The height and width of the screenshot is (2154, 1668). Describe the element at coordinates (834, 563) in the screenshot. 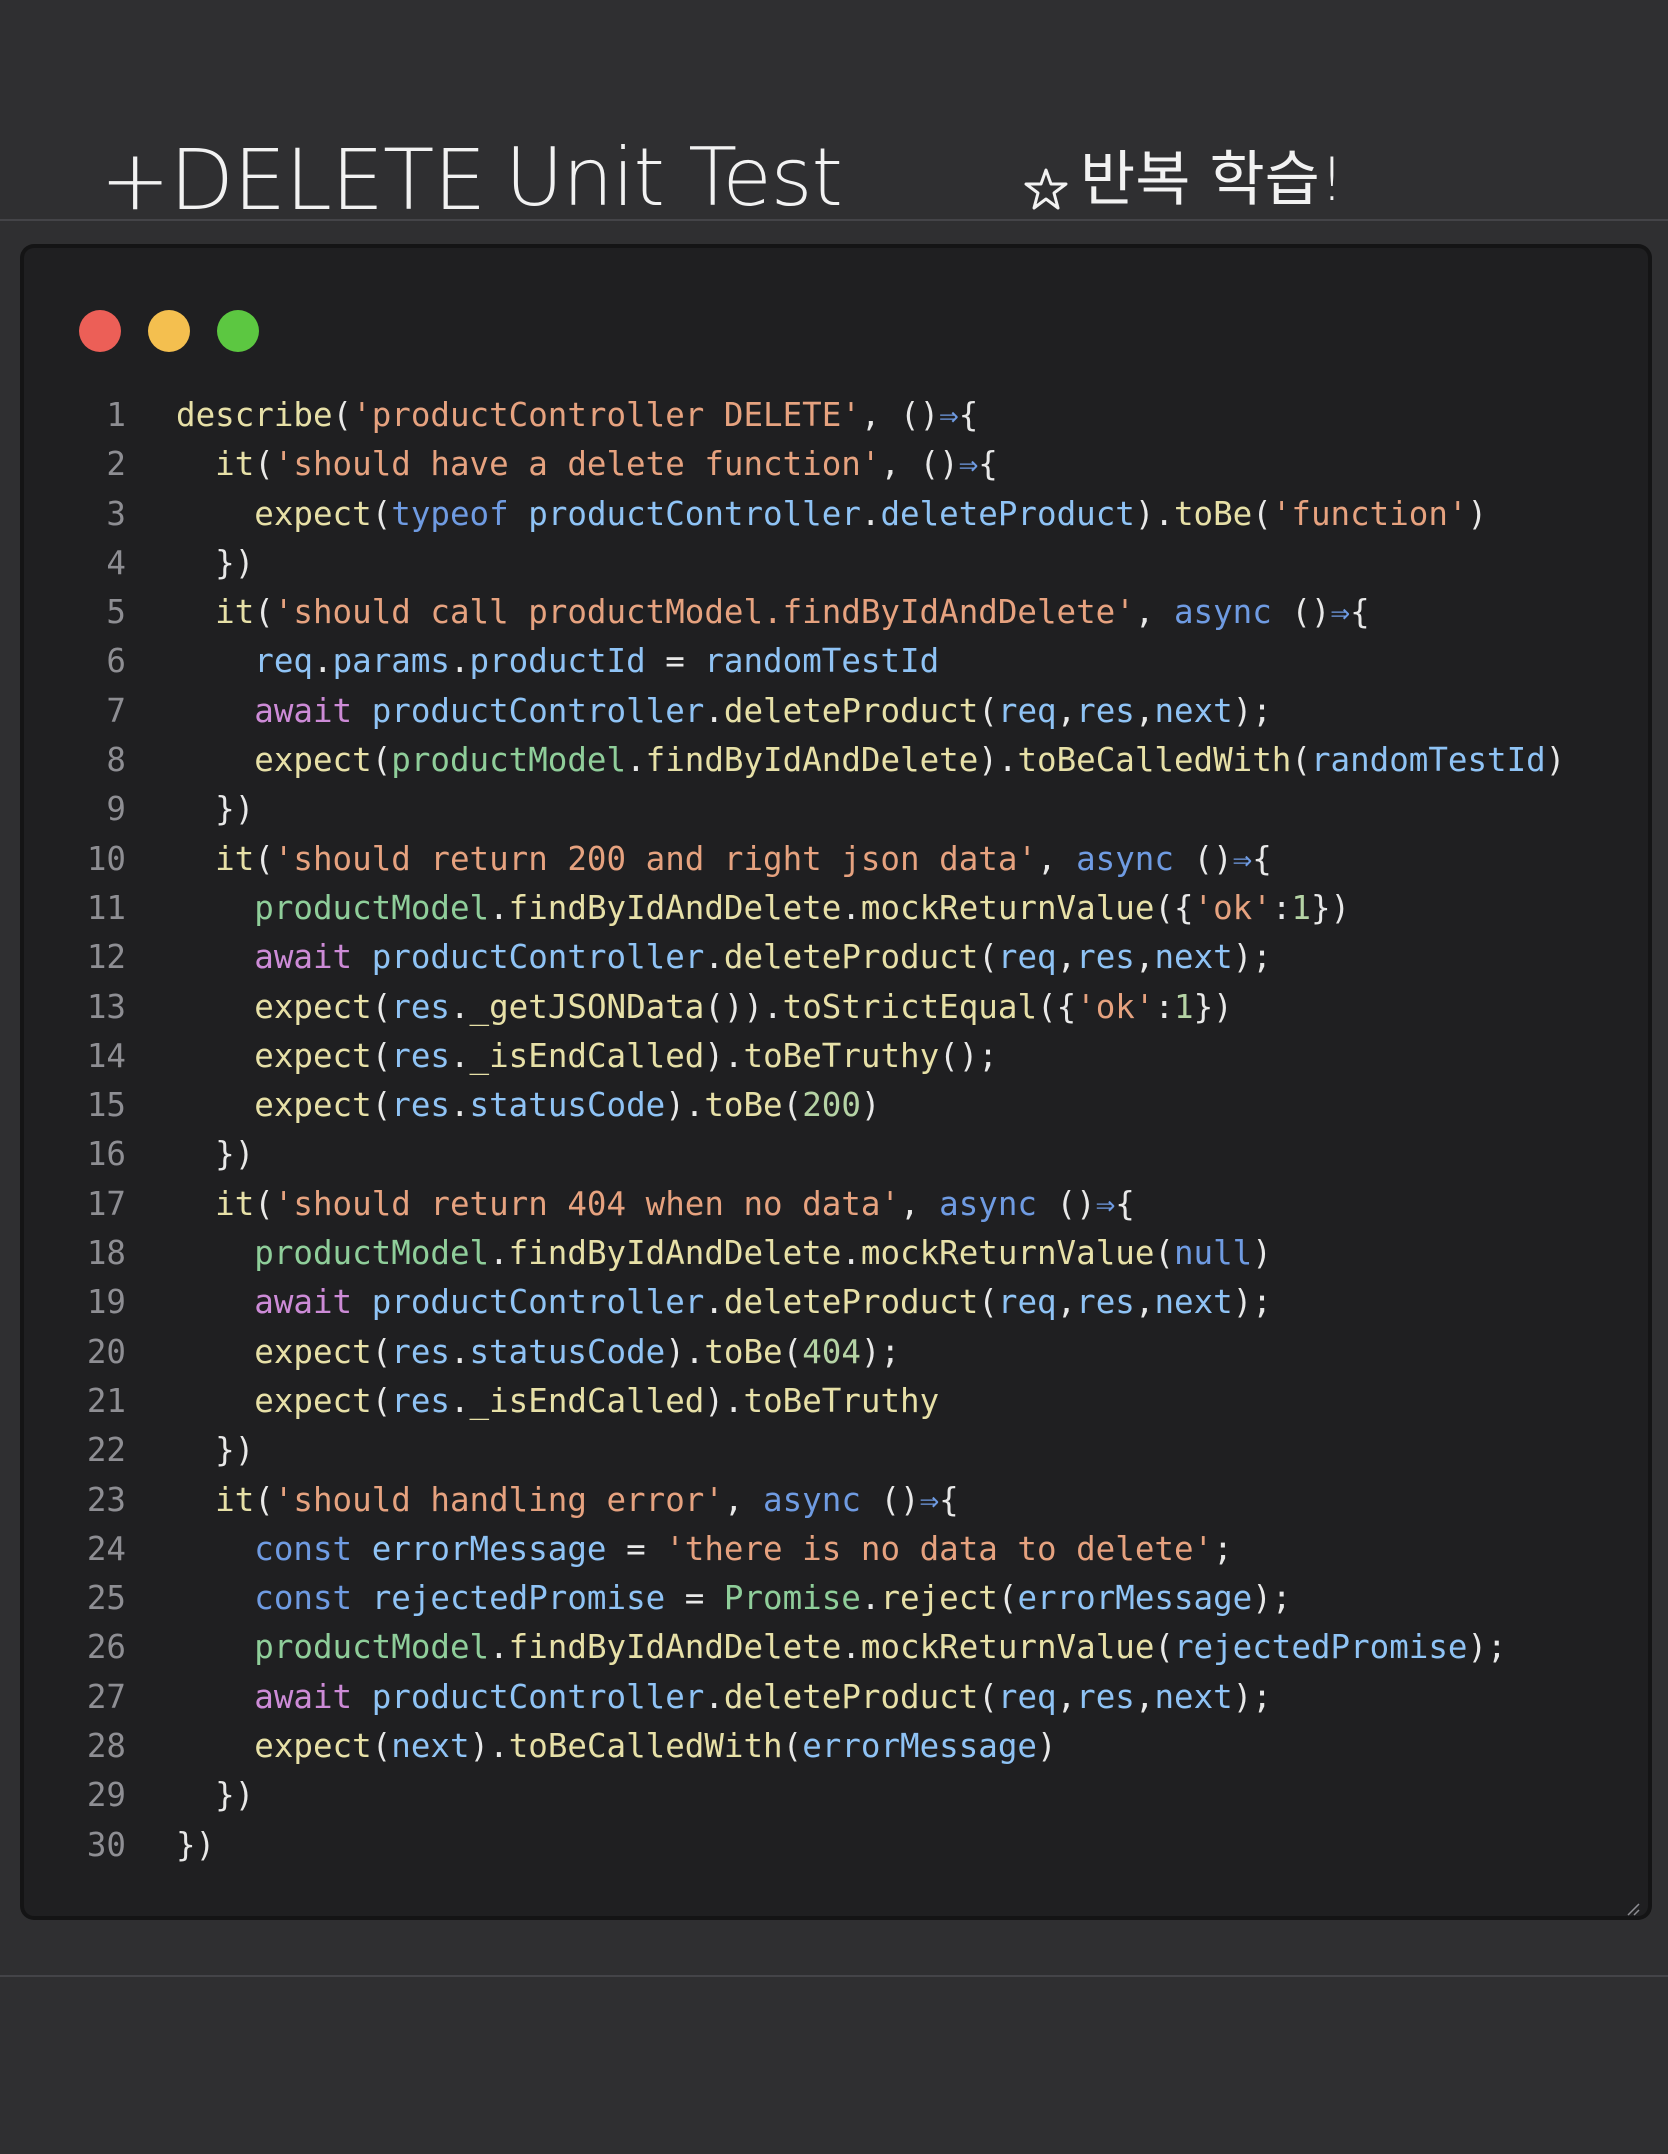

I see `code-line: 4 })` at that location.